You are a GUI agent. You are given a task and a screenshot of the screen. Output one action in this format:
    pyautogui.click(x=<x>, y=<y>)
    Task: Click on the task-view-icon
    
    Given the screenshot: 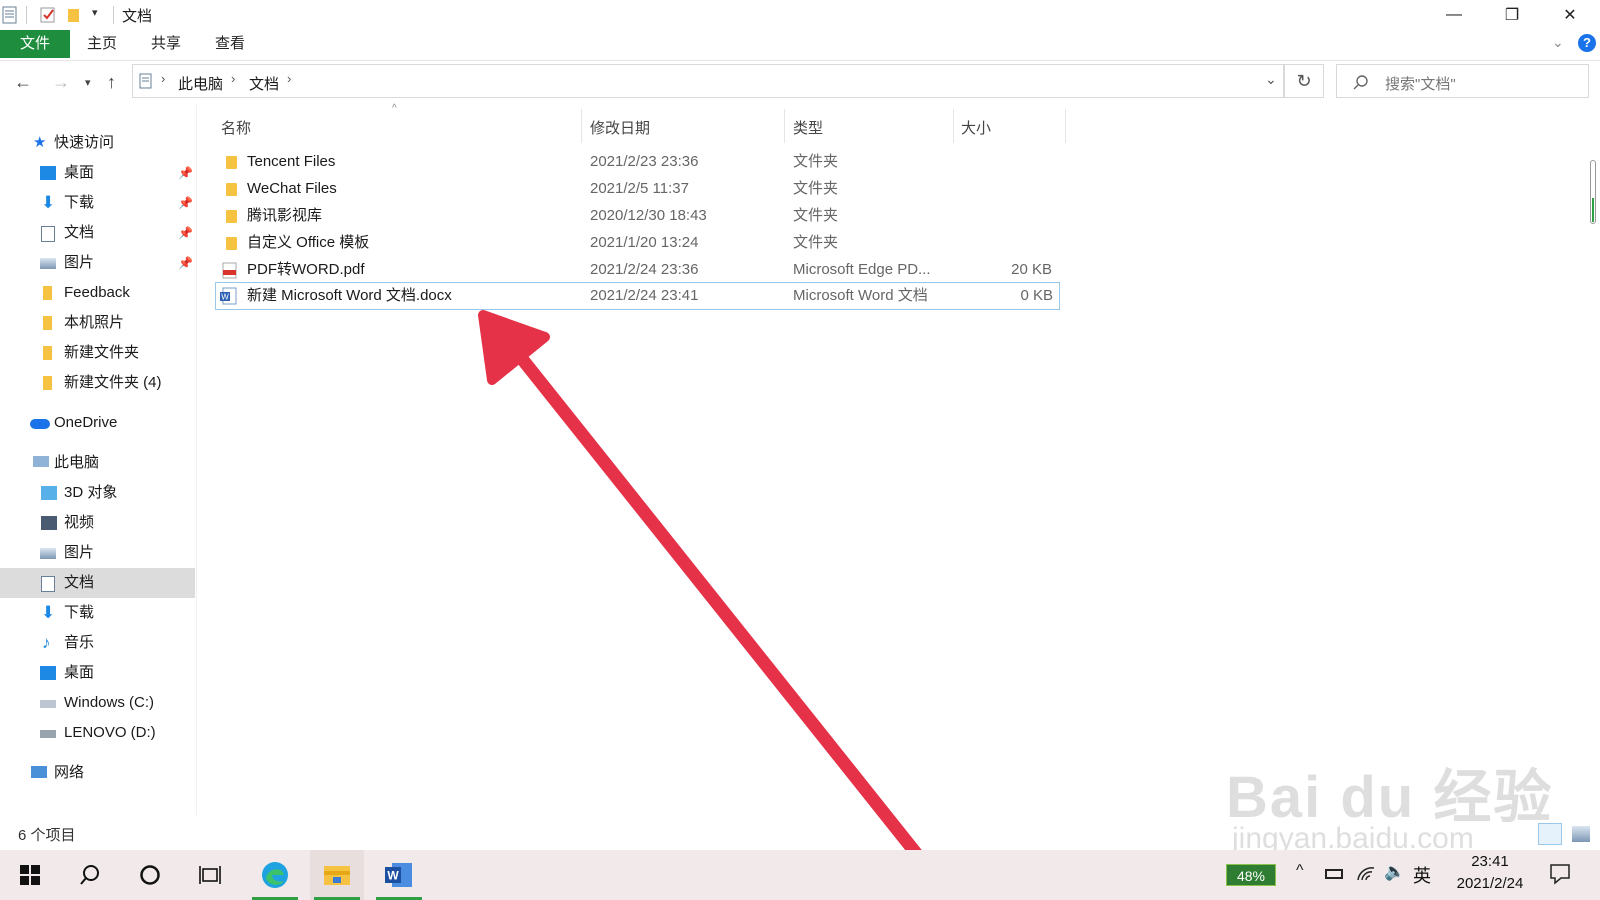 What is the action you would take?
    pyautogui.click(x=210, y=875)
    